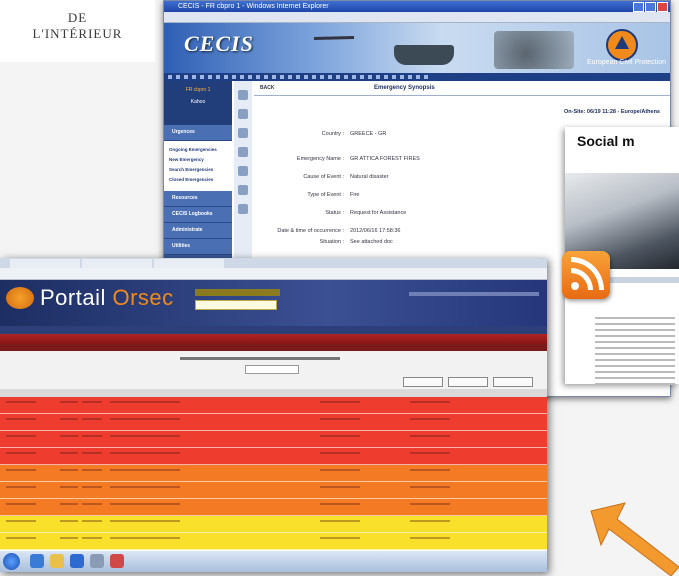 Image resolution: width=679 pixels, height=576 pixels. What do you see at coordinates (243, 171) in the screenshot?
I see `info-icon` at bounding box center [243, 171].